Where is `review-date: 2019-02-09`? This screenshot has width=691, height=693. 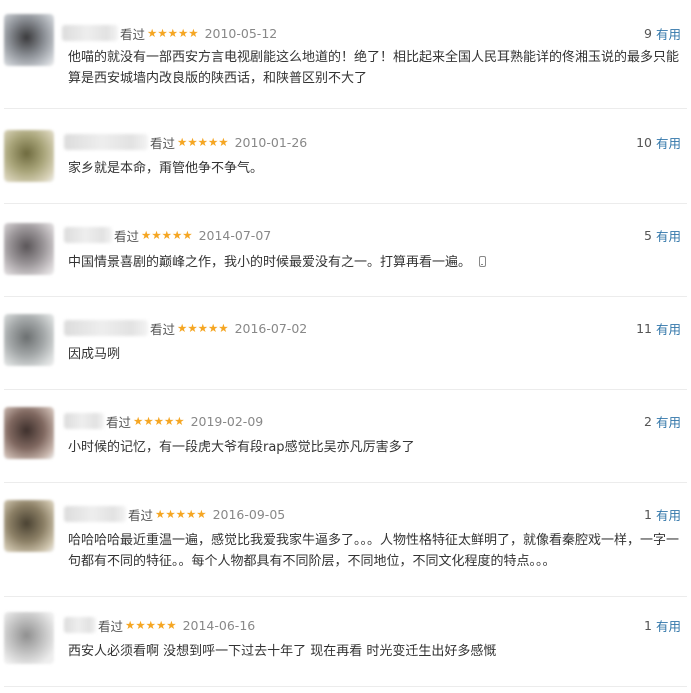 review-date: 2019-02-09 is located at coordinates (227, 421).